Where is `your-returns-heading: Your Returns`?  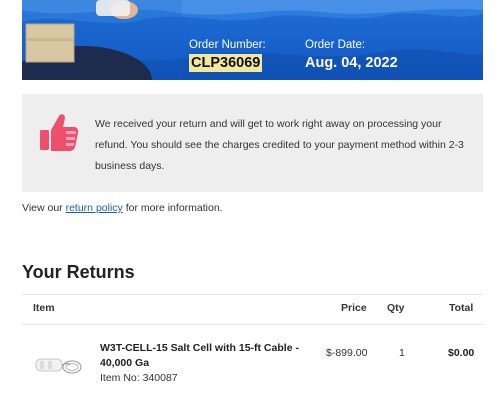 your-returns-heading: Your Returns is located at coordinates (78, 272).